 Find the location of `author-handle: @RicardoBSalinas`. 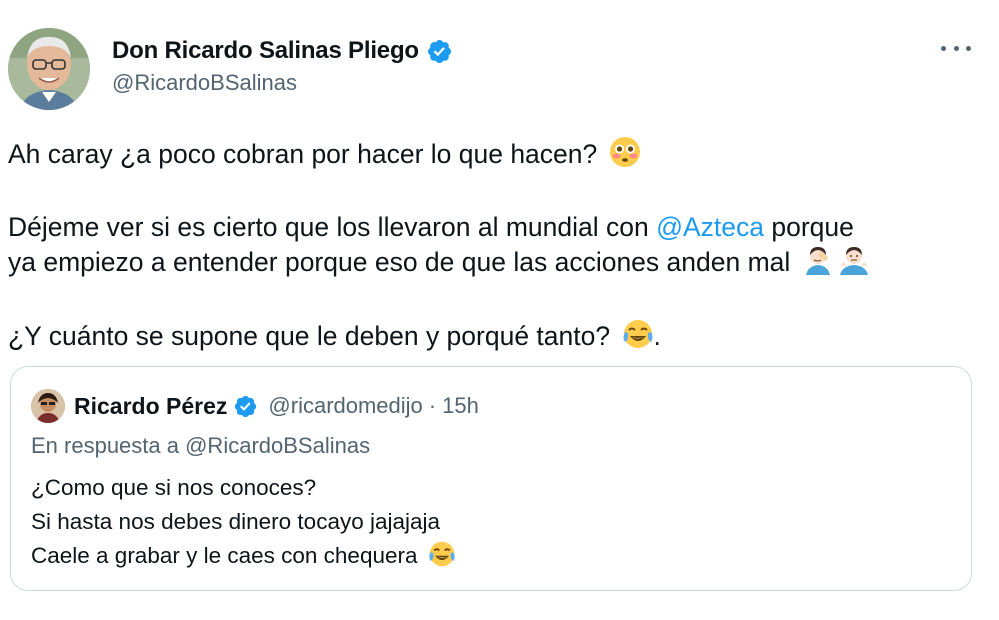

author-handle: @RicardoBSalinas is located at coordinates (282, 83).